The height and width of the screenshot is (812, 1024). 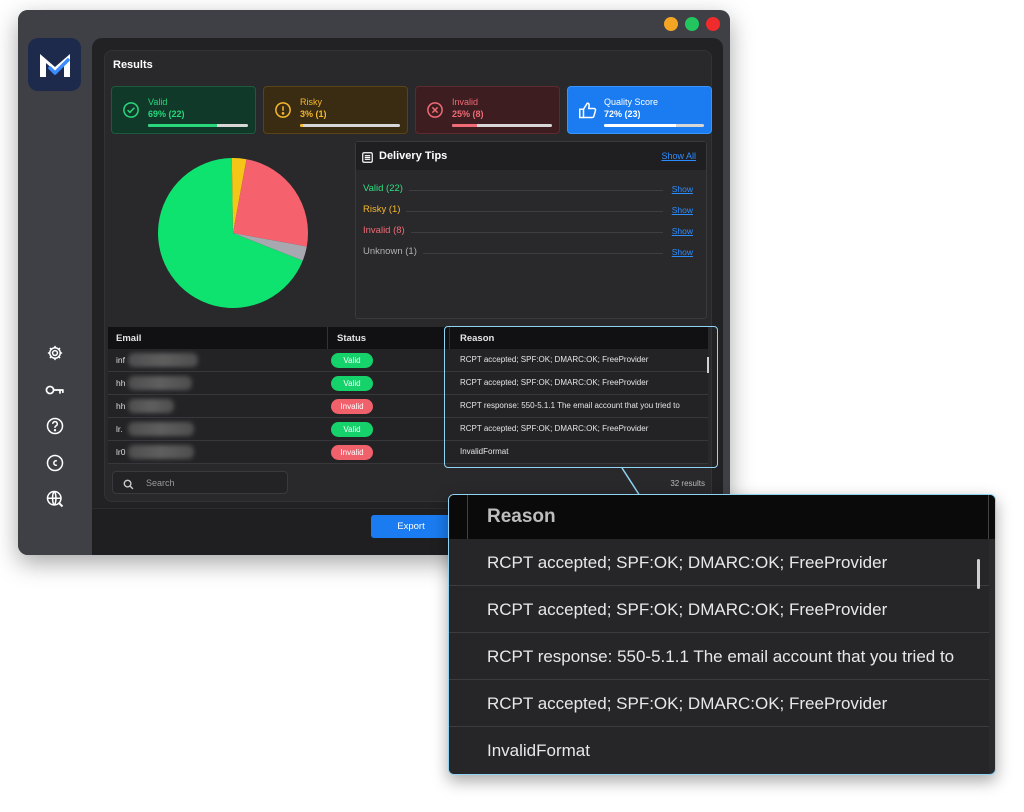 I want to click on tip-label: Risky (1), so click(x=385, y=209).